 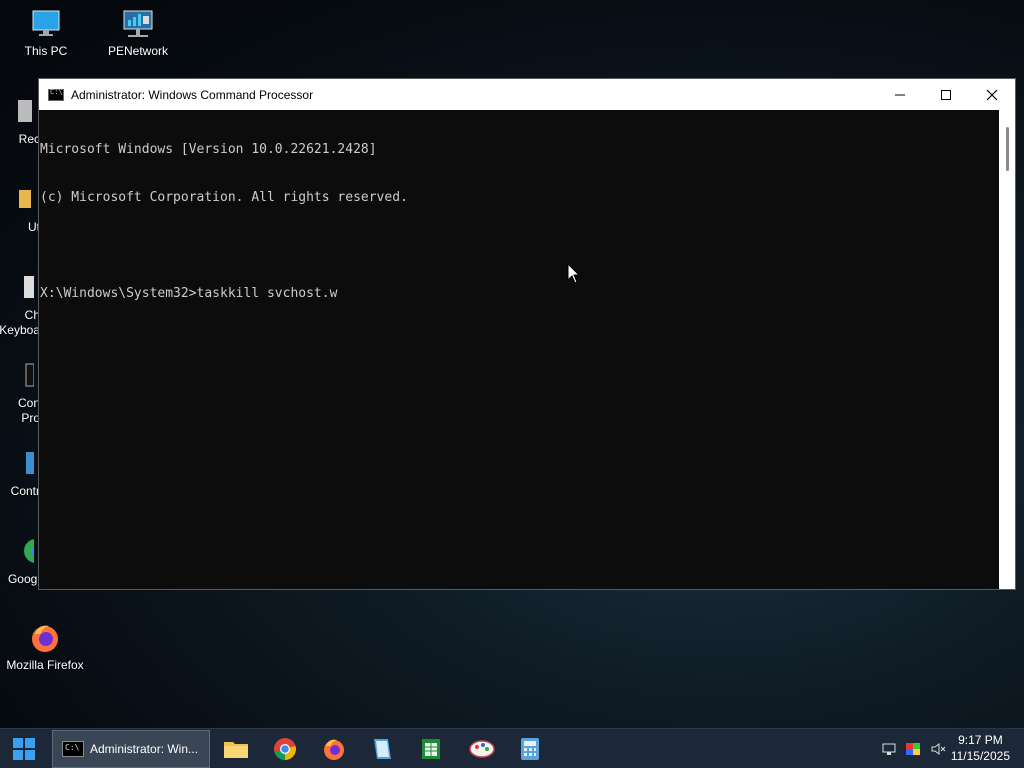 I want to click on volume-muted-icon, so click(x=938, y=749).